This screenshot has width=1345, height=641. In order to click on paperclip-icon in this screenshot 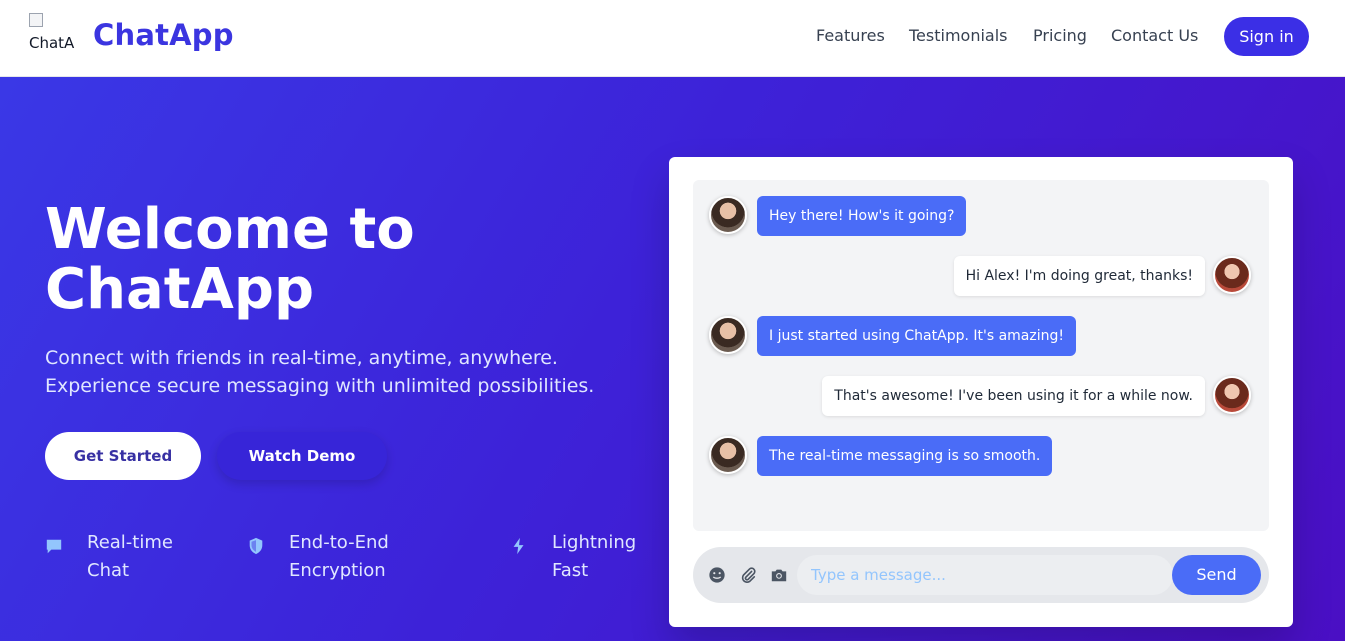, I will do `click(748, 575)`.